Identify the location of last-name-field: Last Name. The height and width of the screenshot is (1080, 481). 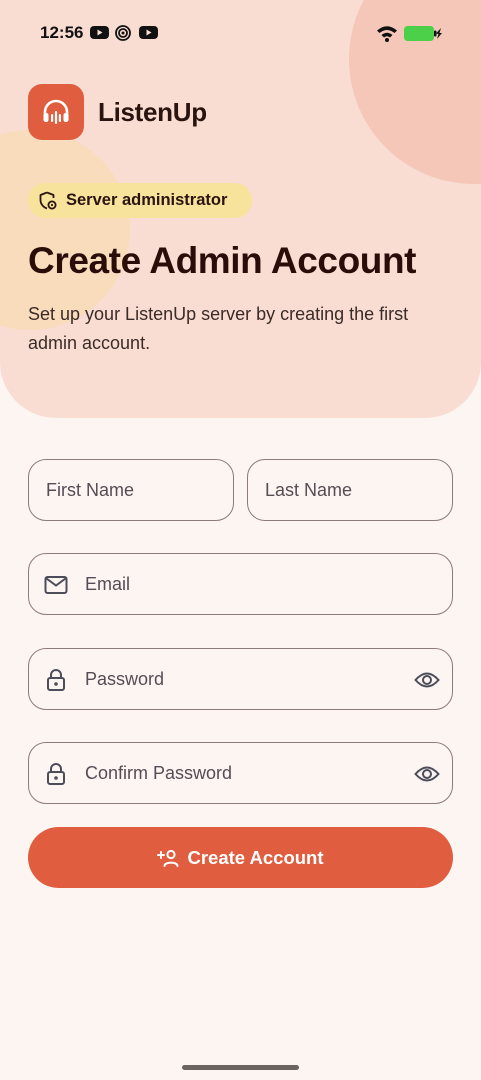
(350, 490).